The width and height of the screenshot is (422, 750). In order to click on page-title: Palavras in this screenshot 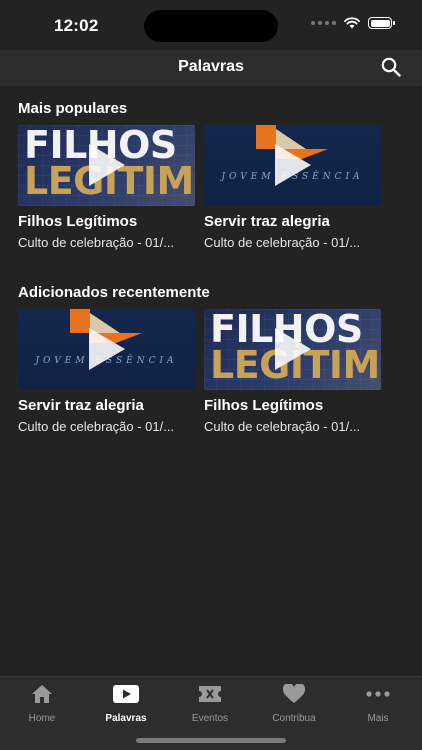, I will do `click(211, 66)`.